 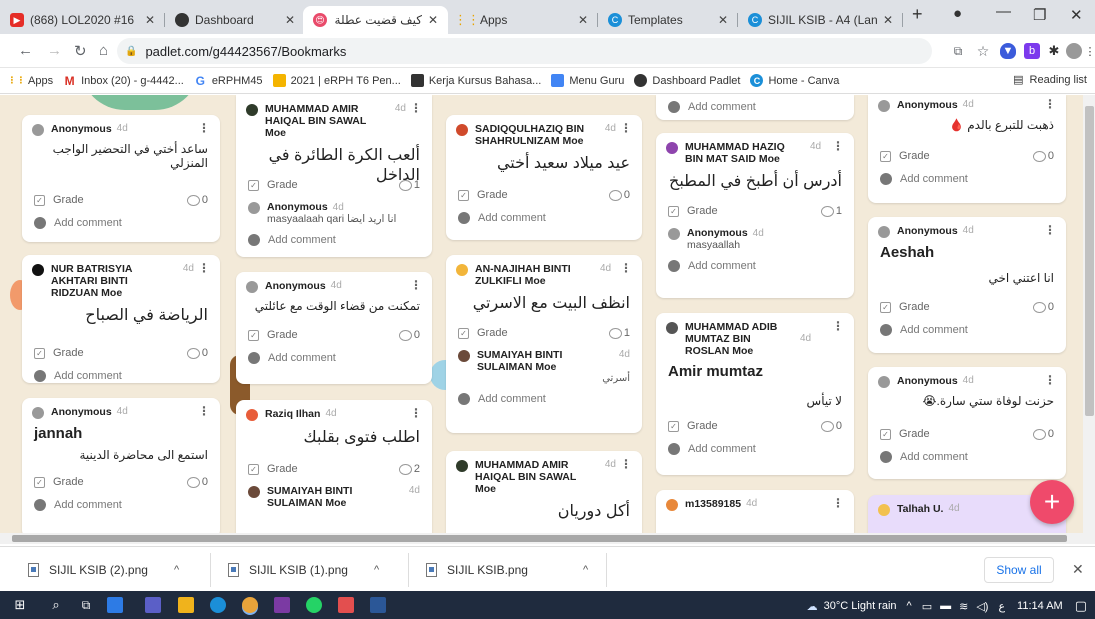 I want to click on tab-templates: C Templates ✕, so click(x=668, y=20).